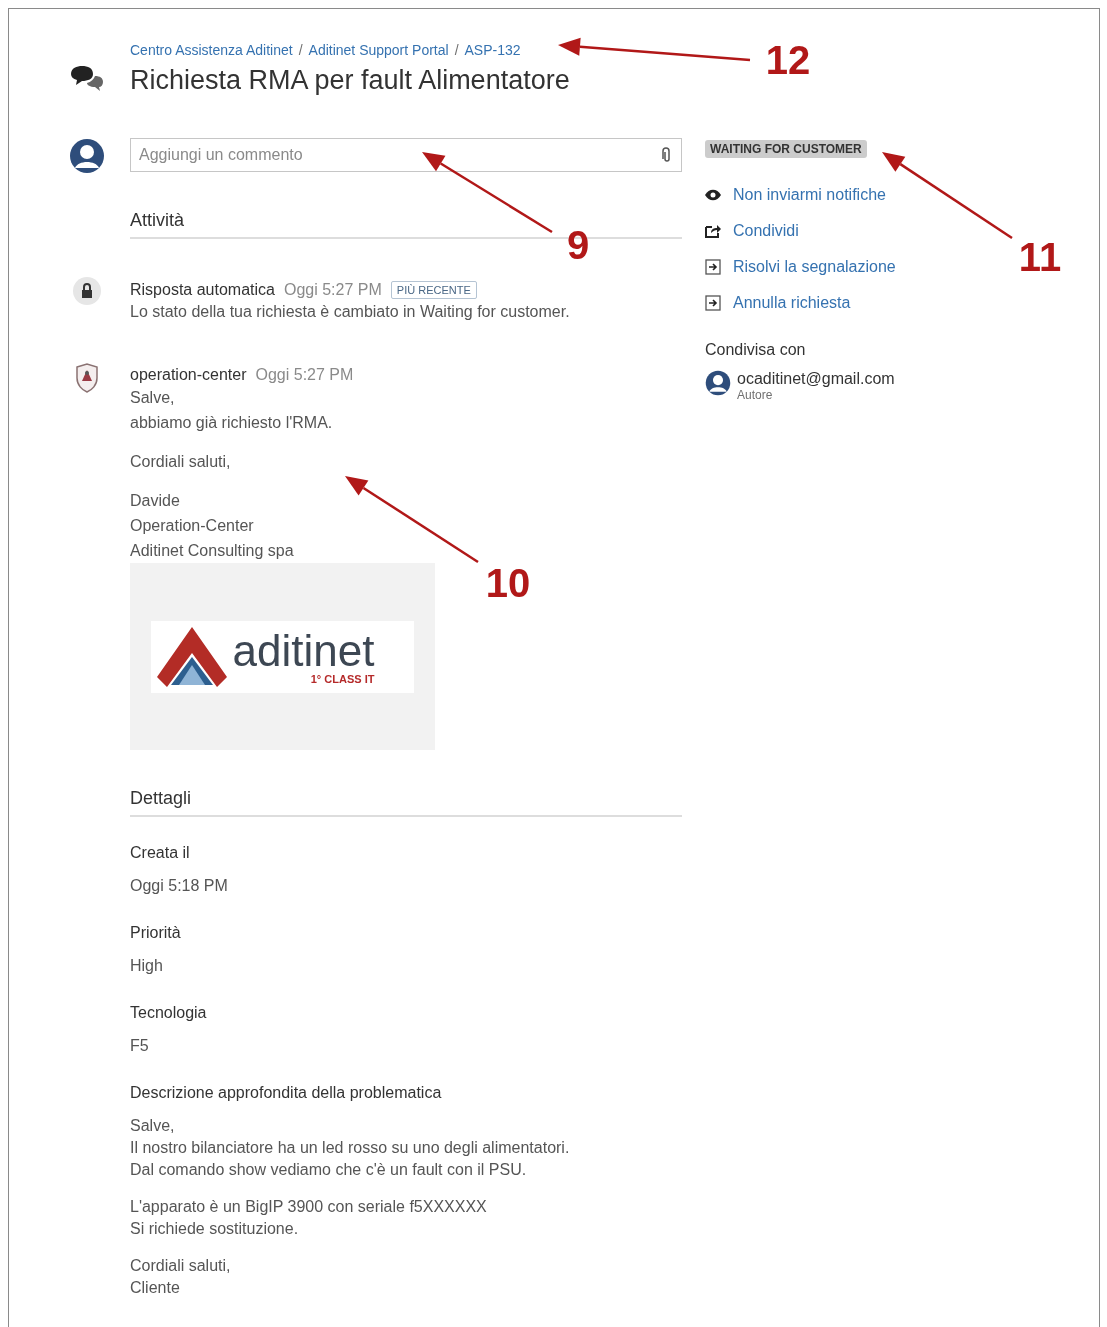  What do you see at coordinates (378, 50) in the screenshot?
I see `breadcrumb-link: Aditinet Support Portal` at bounding box center [378, 50].